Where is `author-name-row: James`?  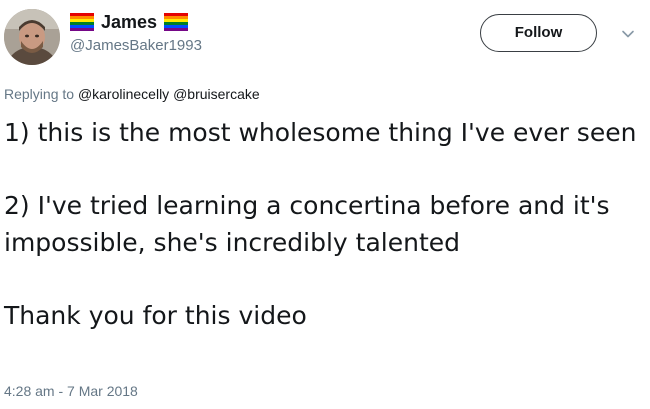 author-name-row: James is located at coordinates (129, 22).